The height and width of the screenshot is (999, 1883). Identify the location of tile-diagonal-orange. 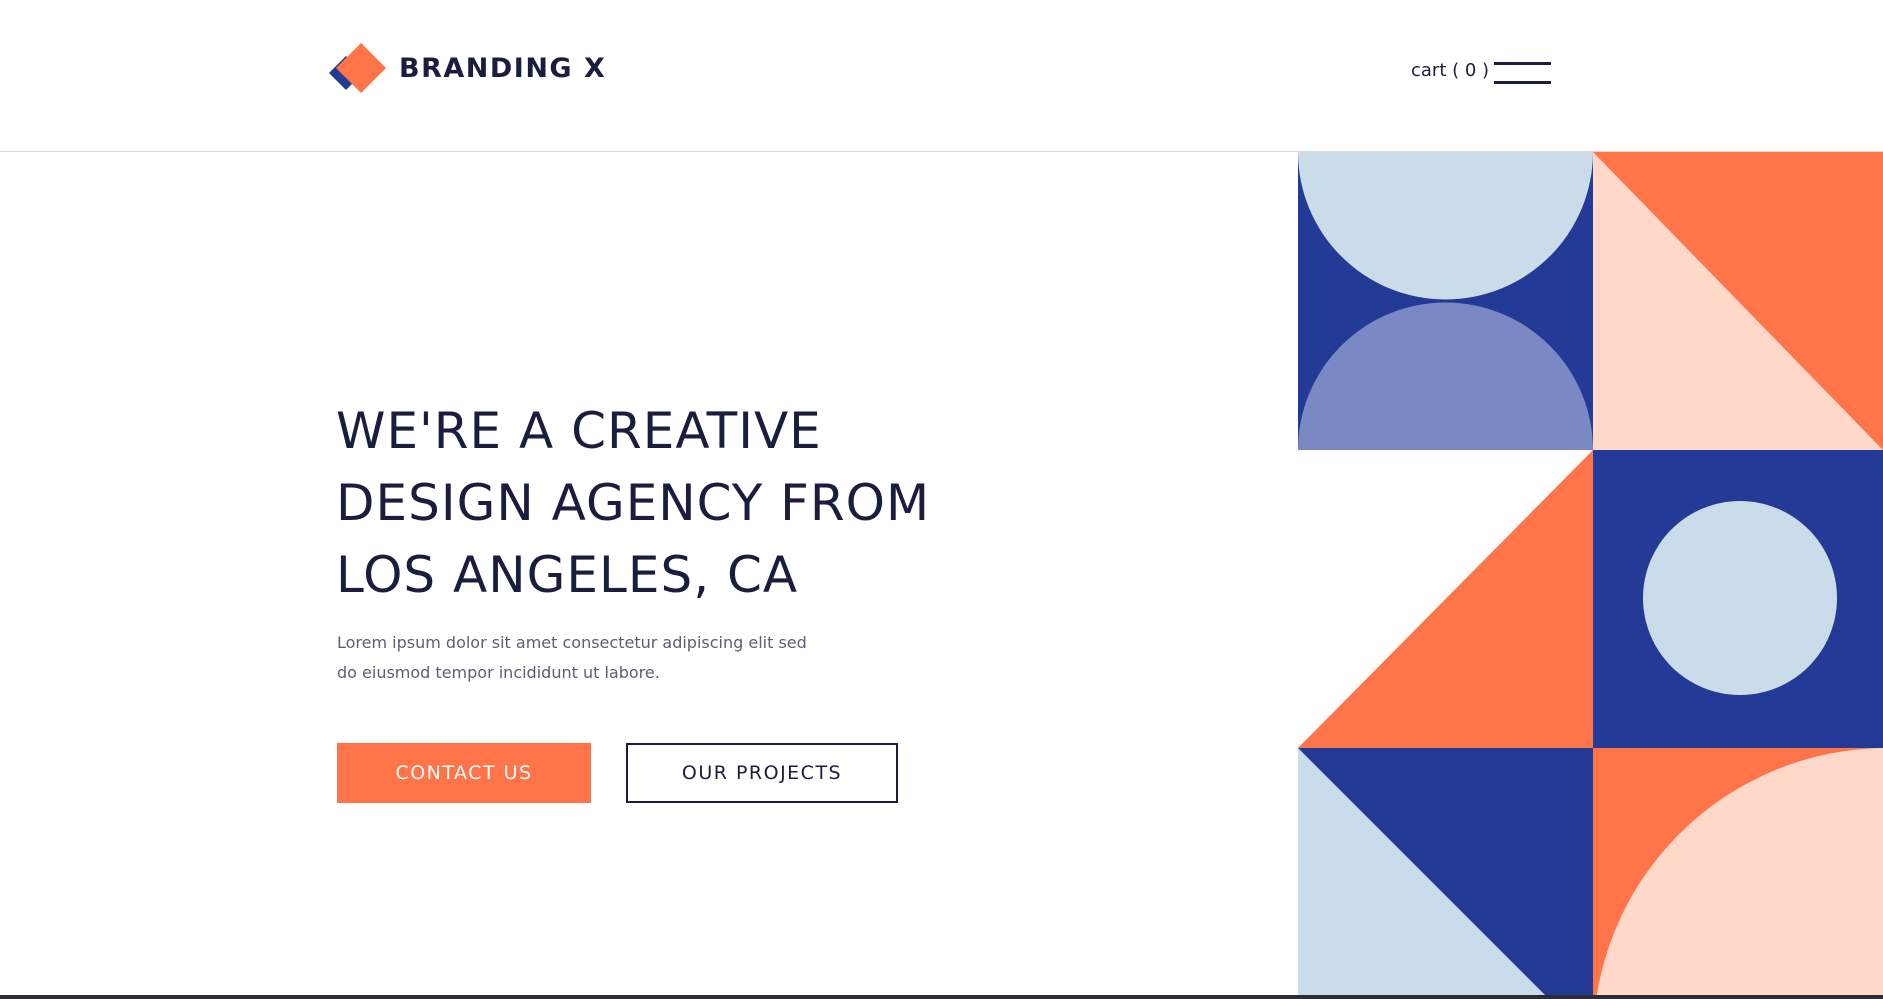
(1738, 301).